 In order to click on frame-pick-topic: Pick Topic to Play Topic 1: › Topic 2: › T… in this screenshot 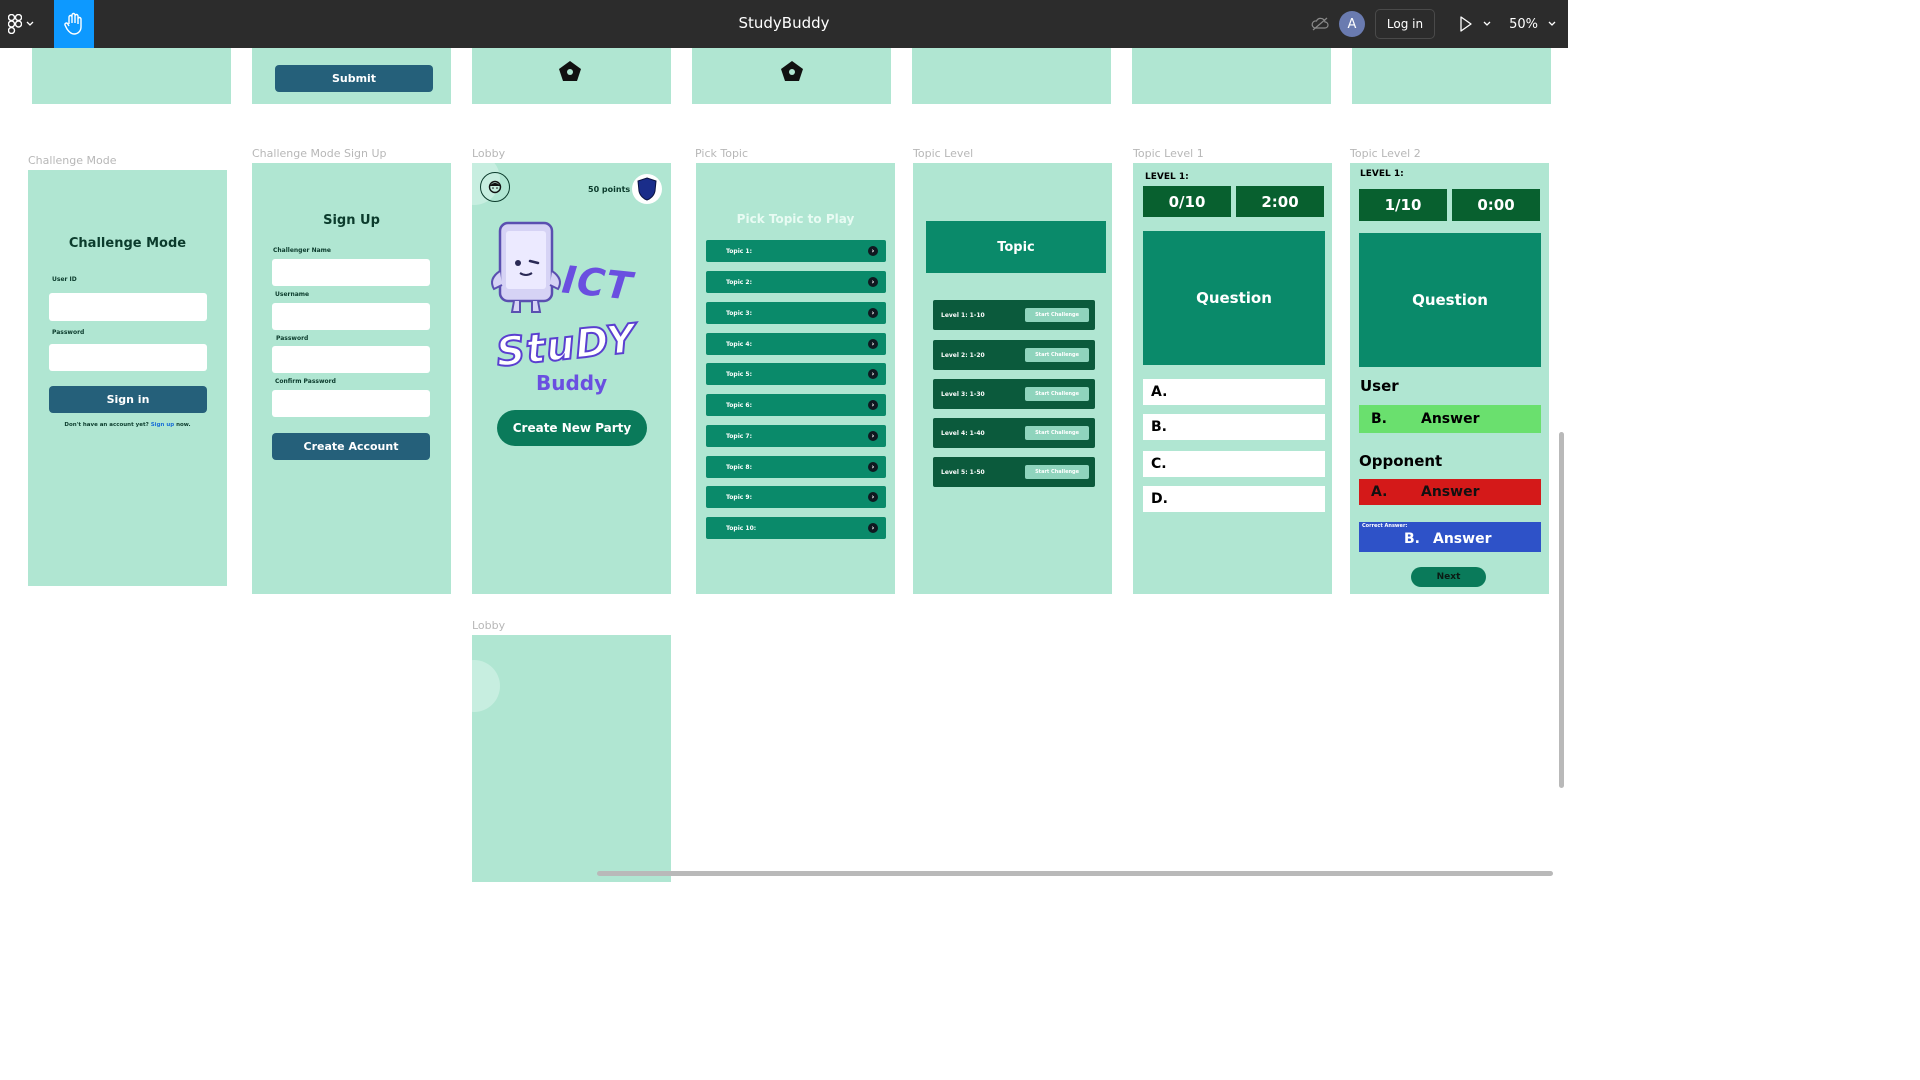, I will do `click(795, 378)`.